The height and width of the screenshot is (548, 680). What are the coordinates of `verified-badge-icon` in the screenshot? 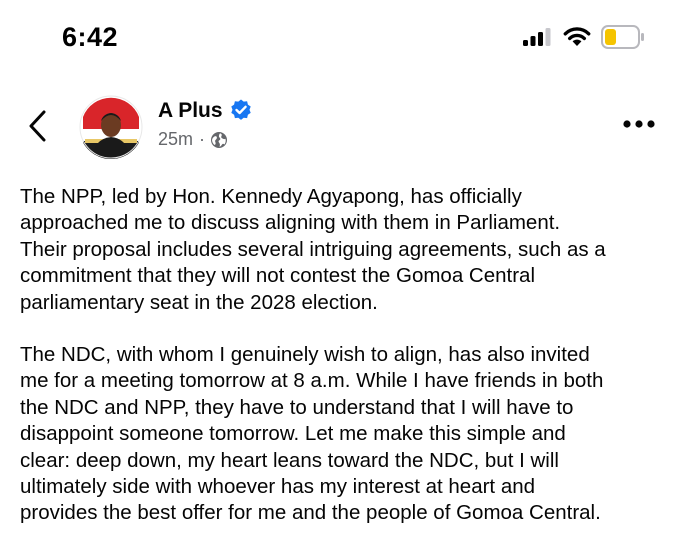 It's located at (241, 109).